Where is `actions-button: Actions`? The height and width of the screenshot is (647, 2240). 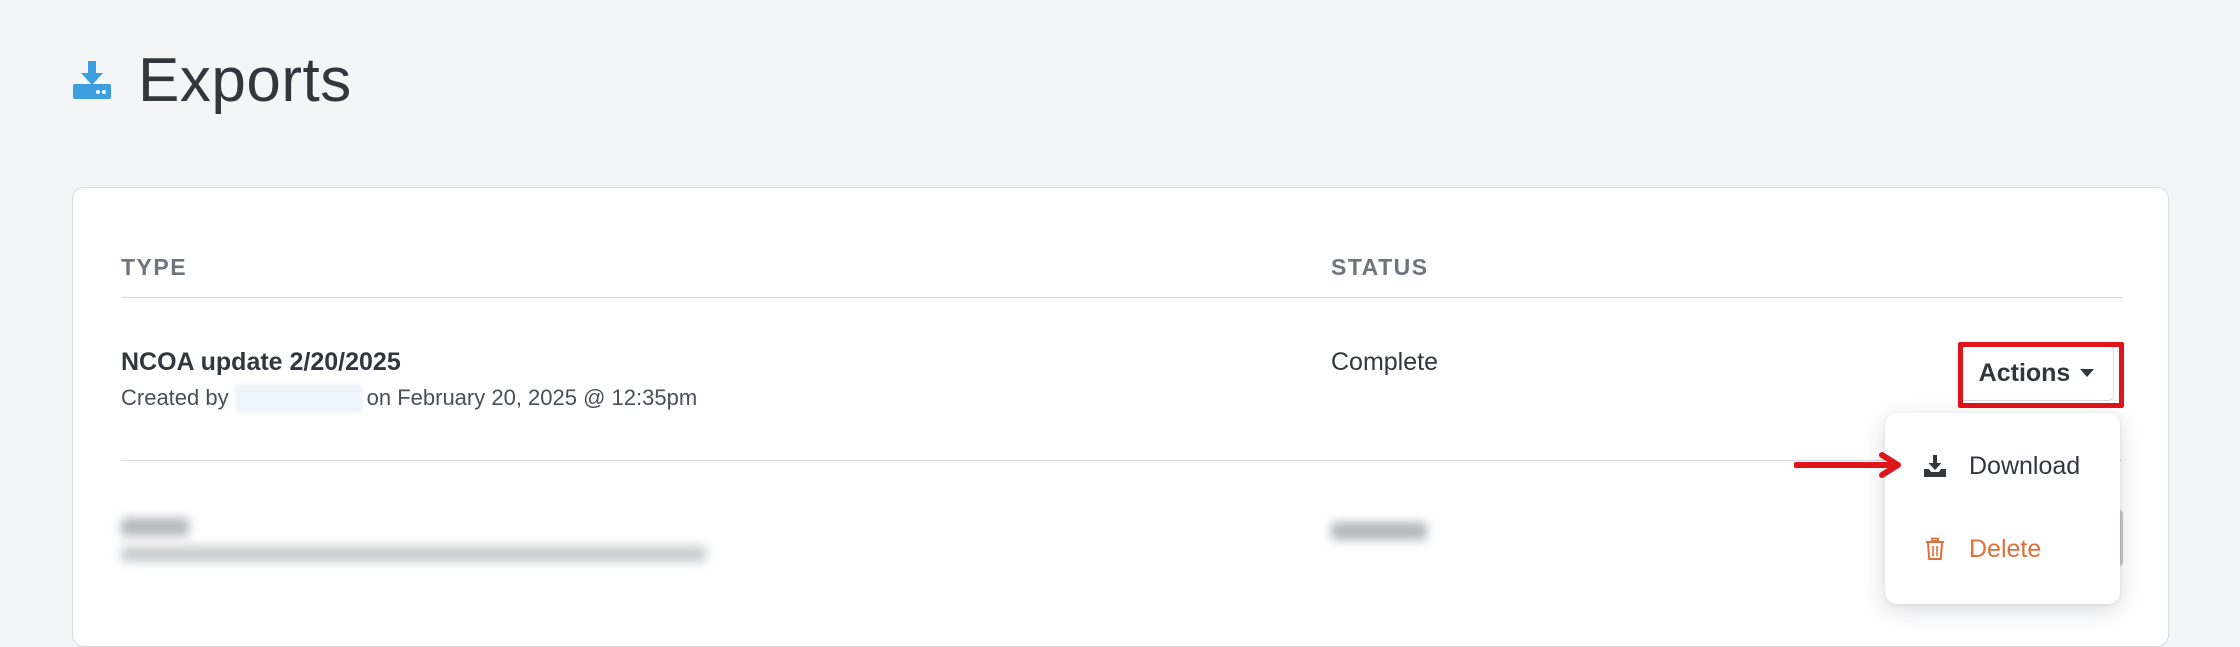
actions-button: Actions is located at coordinates (2036, 373).